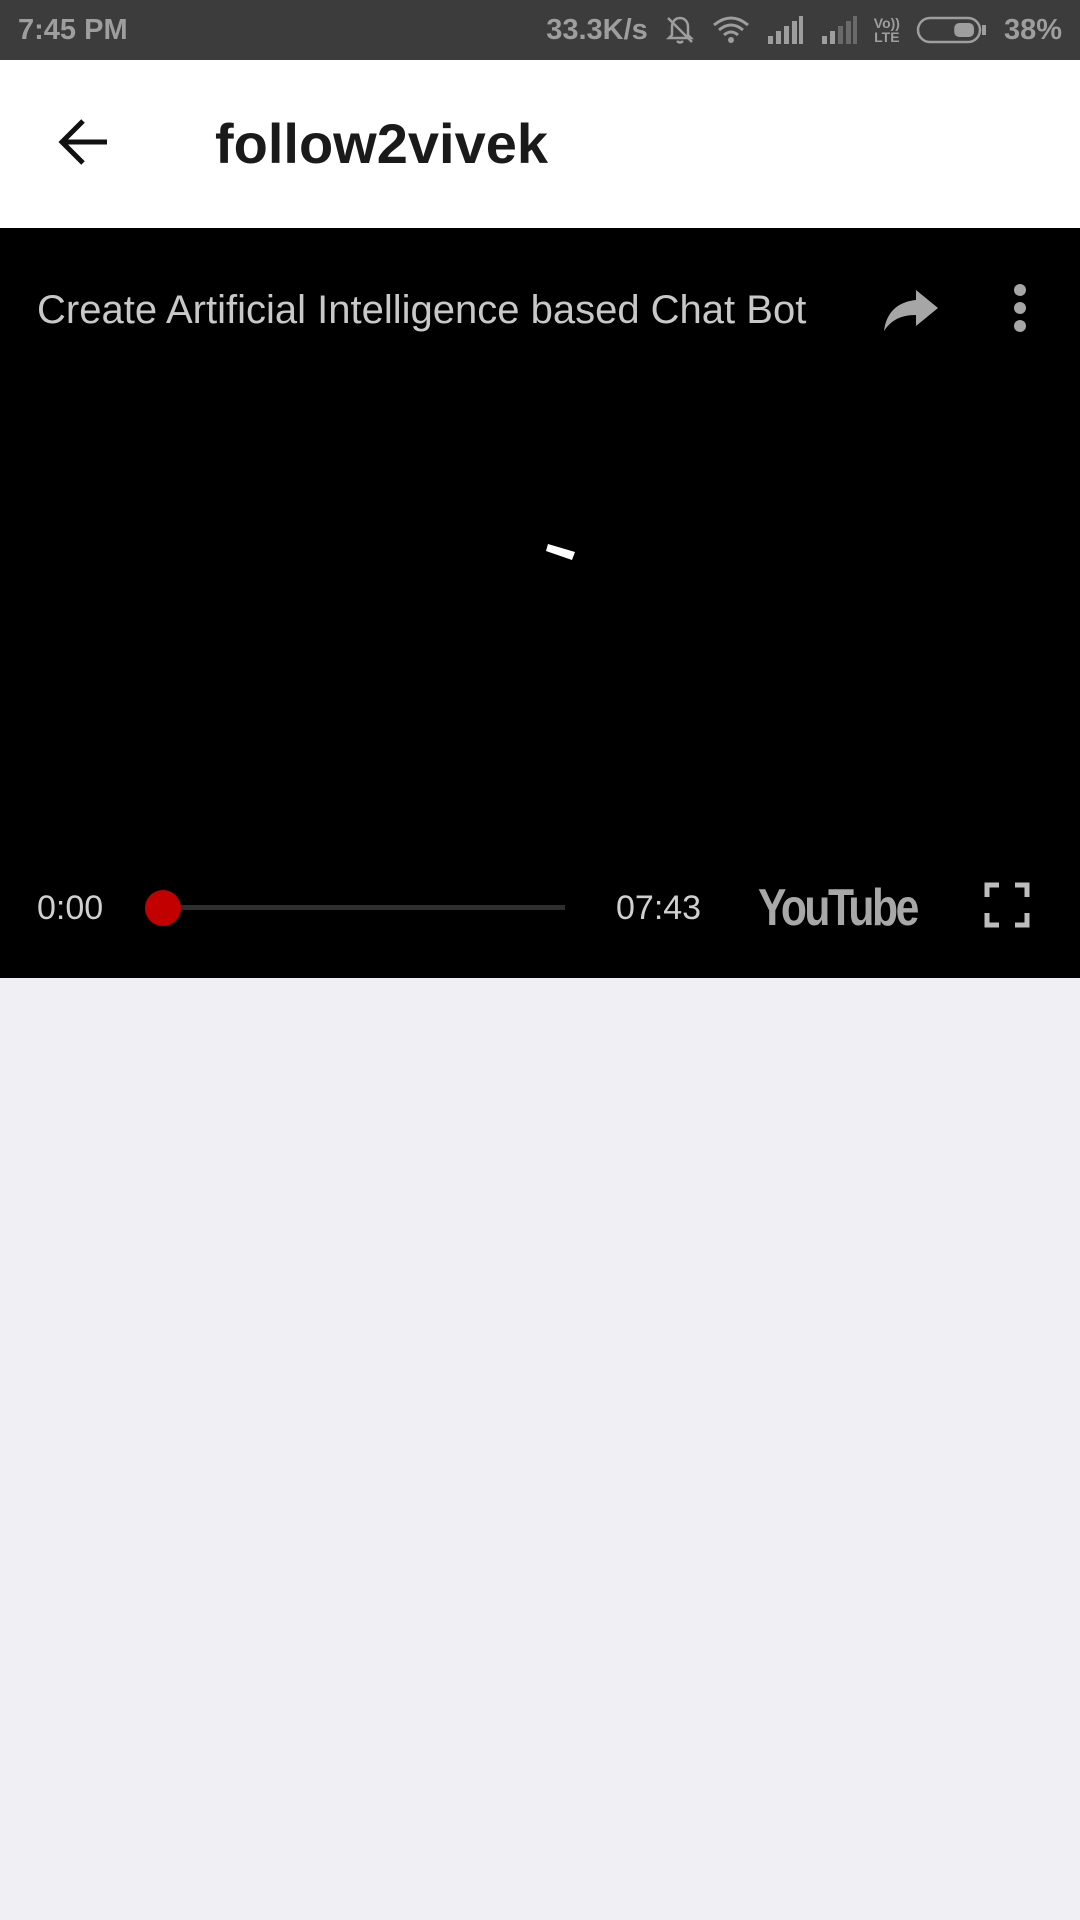 The width and height of the screenshot is (1080, 1920). Describe the element at coordinates (952, 30) in the screenshot. I see `battery-icon` at that location.